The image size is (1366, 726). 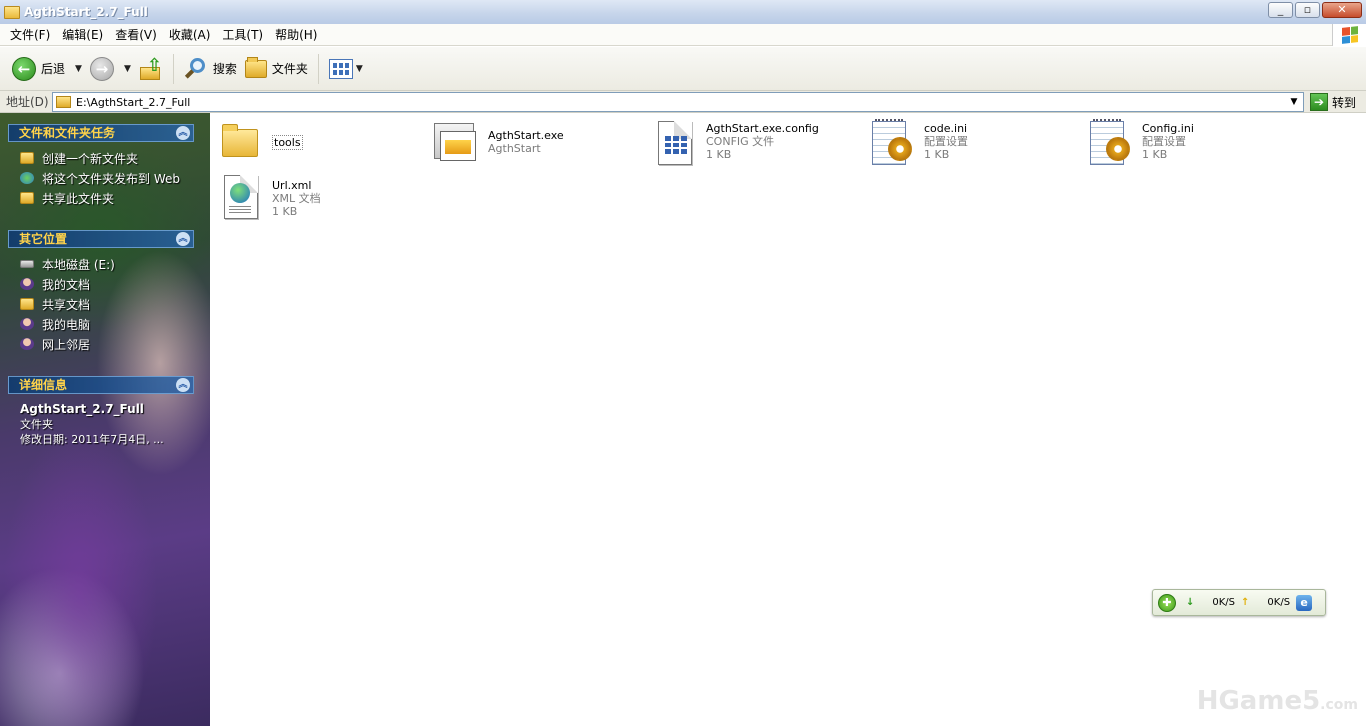 I want to click on views-button: ▼, so click(x=346, y=69).